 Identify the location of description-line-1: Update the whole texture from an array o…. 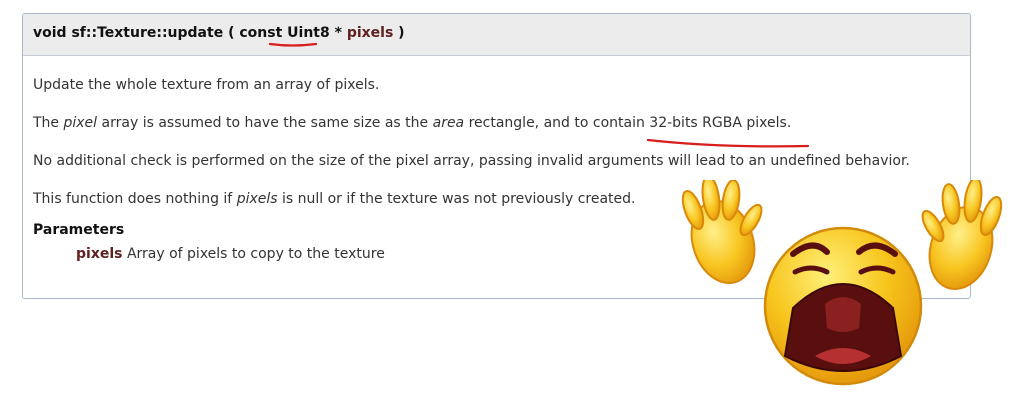
(206, 85).